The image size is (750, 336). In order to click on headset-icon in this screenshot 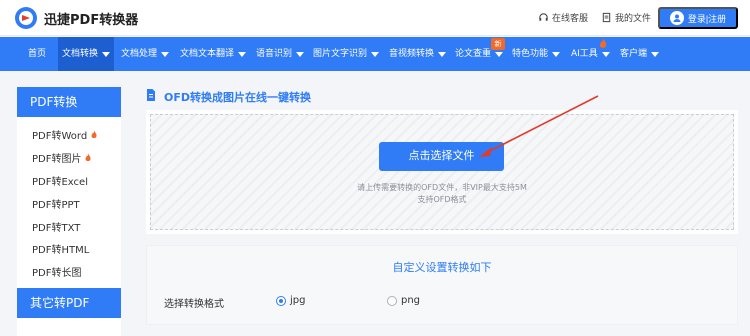, I will do `click(543, 17)`.